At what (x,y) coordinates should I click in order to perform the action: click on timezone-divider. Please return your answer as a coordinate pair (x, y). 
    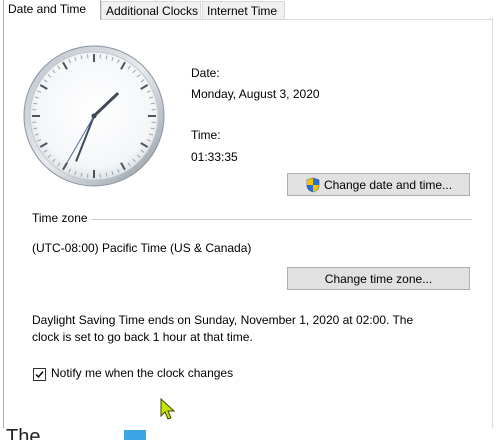
    Looking at the image, I should click on (282, 219).